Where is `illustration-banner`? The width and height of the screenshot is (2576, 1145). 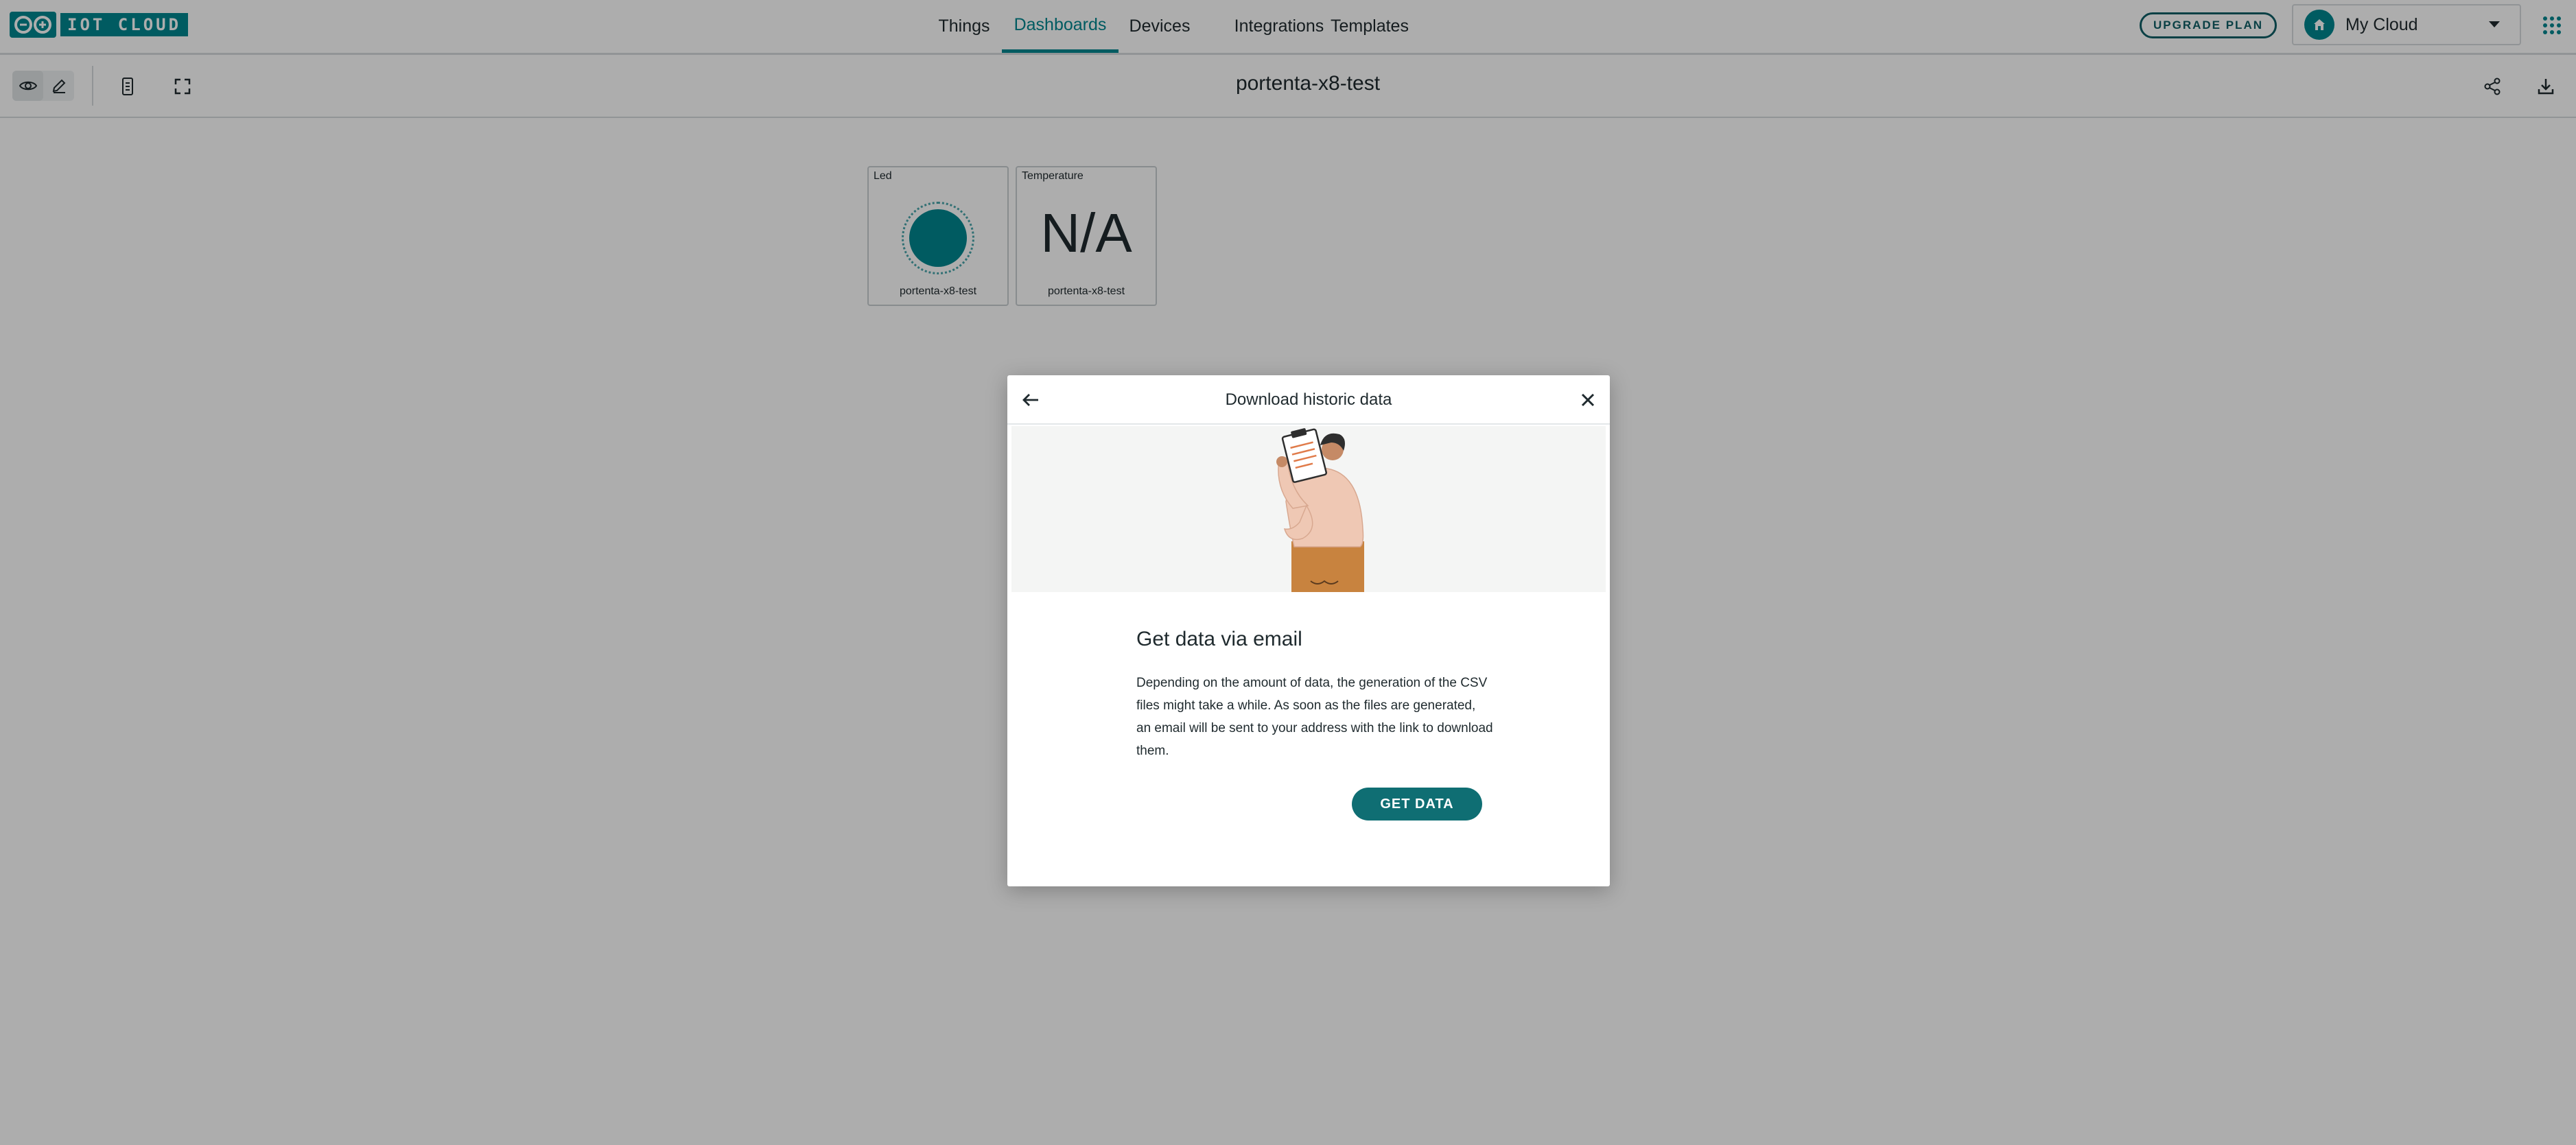
illustration-banner is located at coordinates (1308, 509).